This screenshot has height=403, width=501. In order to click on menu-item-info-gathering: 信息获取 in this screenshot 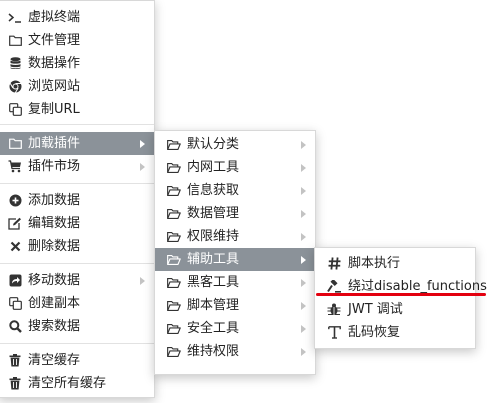, I will do `click(235, 190)`.